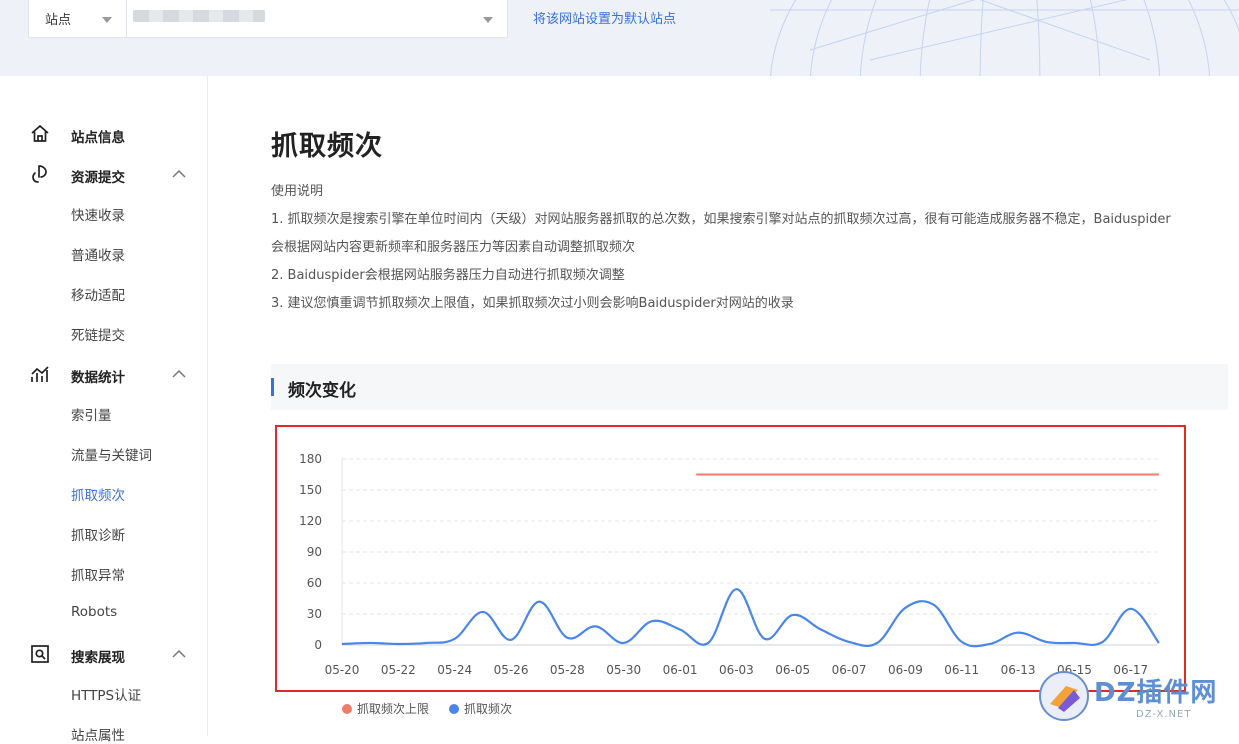 The image size is (1239, 744). Describe the element at coordinates (1164, 714) in the screenshot. I see `watermark-subtext: DZ-X.NET` at that location.